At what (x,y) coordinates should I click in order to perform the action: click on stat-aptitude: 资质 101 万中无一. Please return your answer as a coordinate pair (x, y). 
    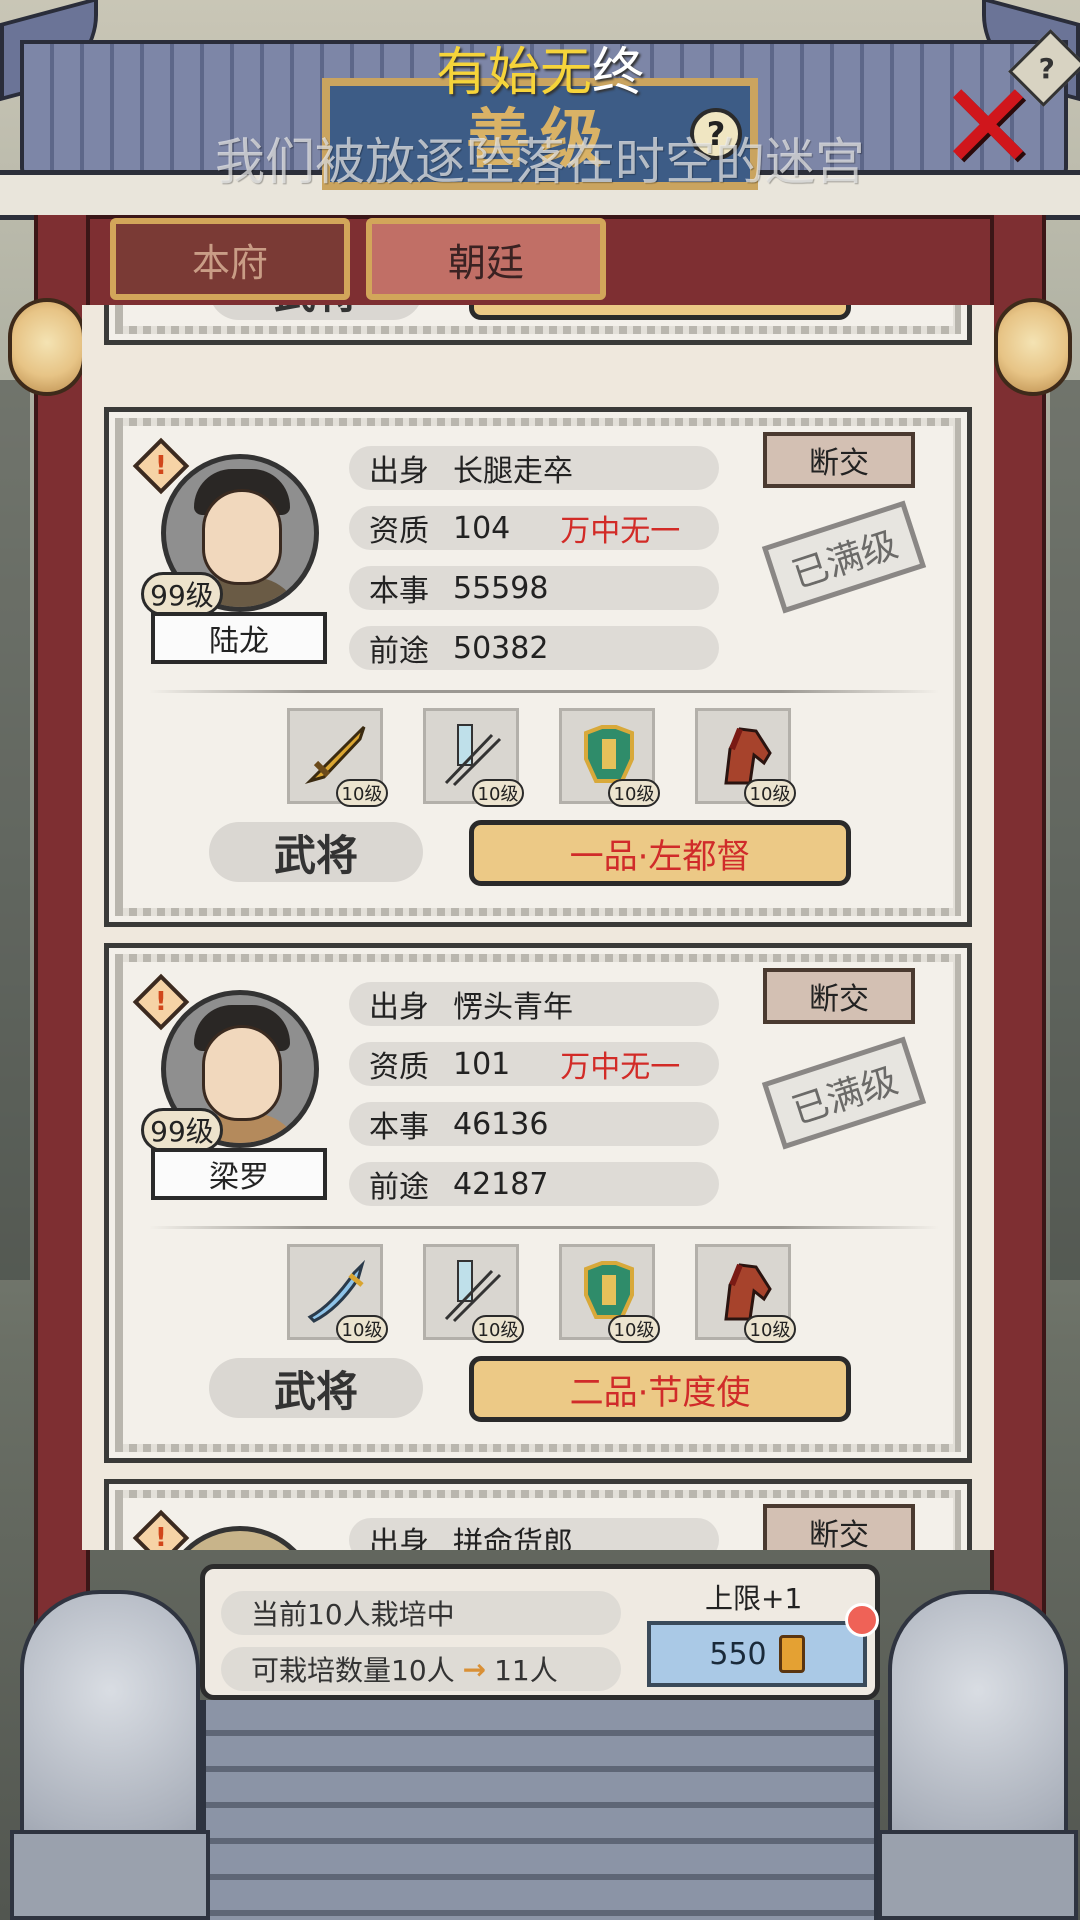
    Looking at the image, I should click on (534, 1064).